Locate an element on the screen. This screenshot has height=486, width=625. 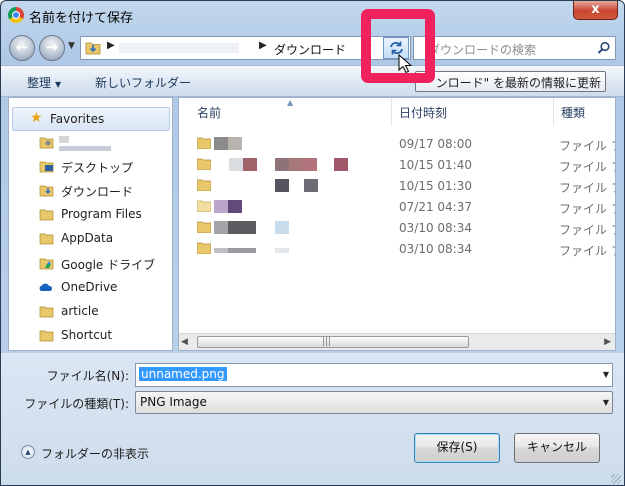
cancel-button: キャンセル is located at coordinates (557, 448).